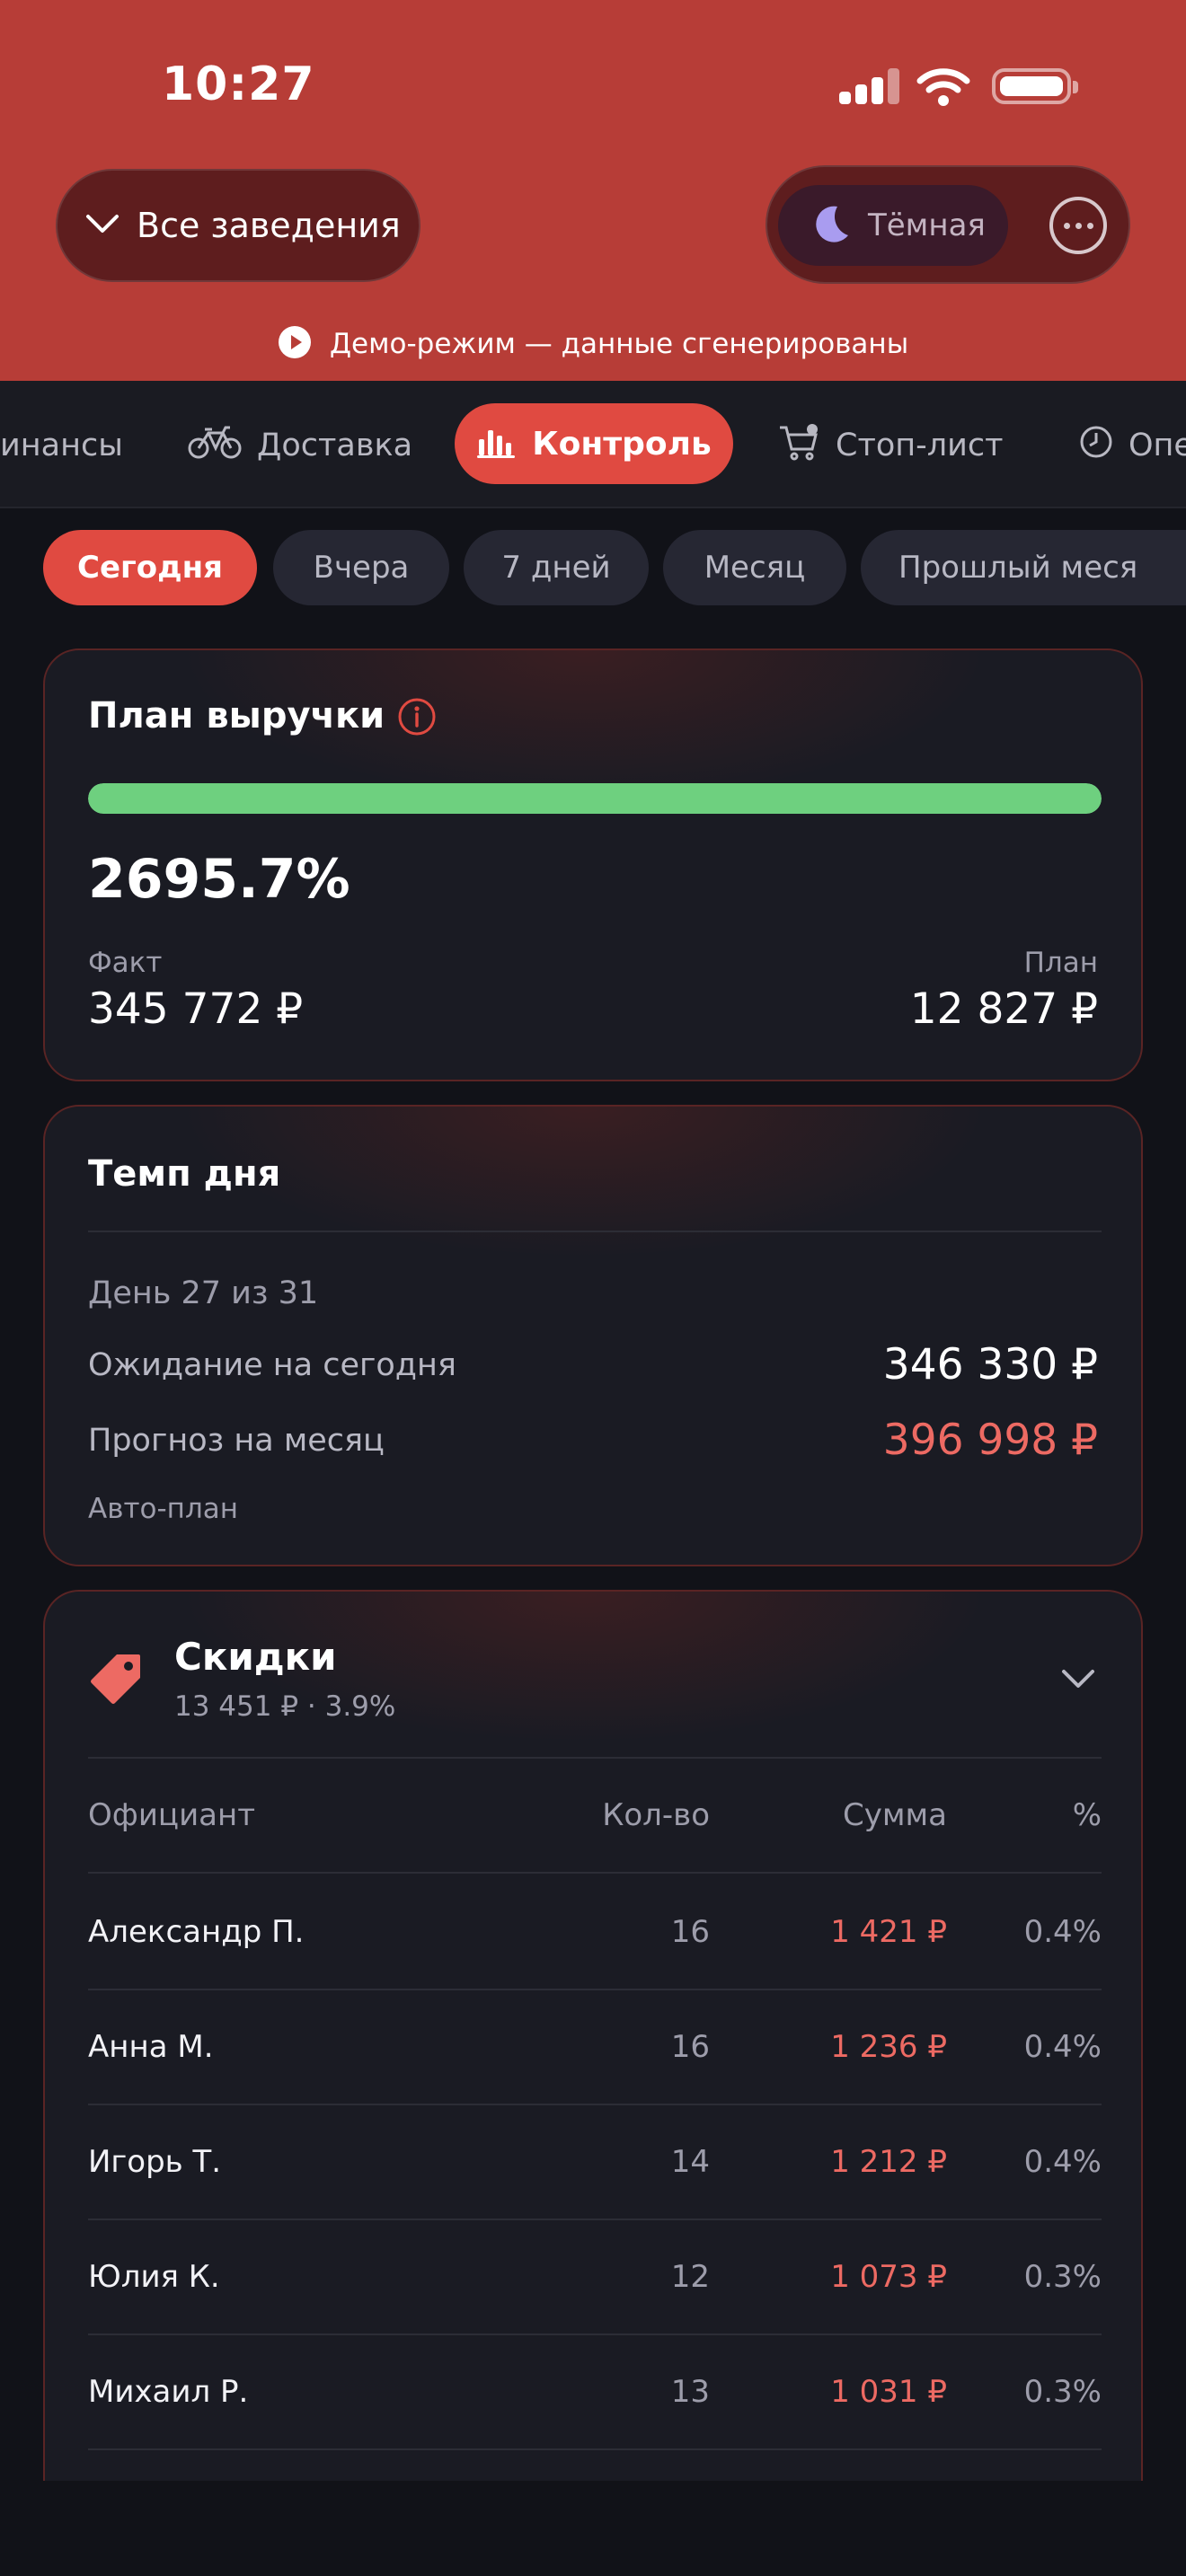 The height and width of the screenshot is (2576, 1186). What do you see at coordinates (155, 2162) in the screenshot?
I see `waiter-name: Игорь Т.` at bounding box center [155, 2162].